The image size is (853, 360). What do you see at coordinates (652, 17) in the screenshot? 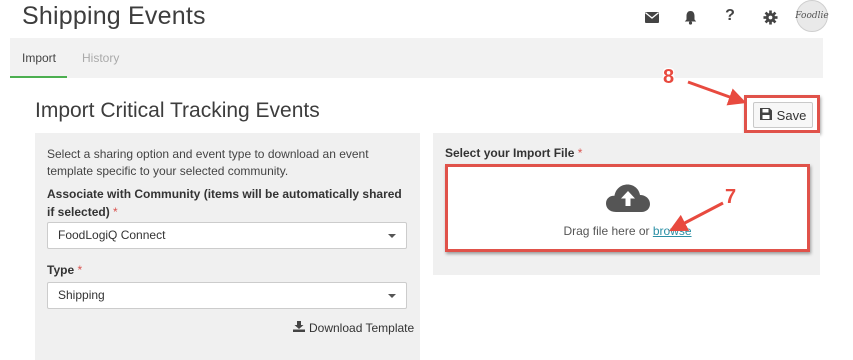
I see `envelope-icon` at bounding box center [652, 17].